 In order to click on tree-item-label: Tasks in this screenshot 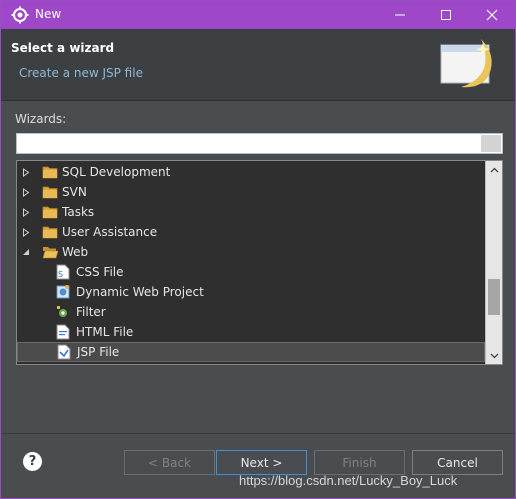, I will do `click(78, 212)`.